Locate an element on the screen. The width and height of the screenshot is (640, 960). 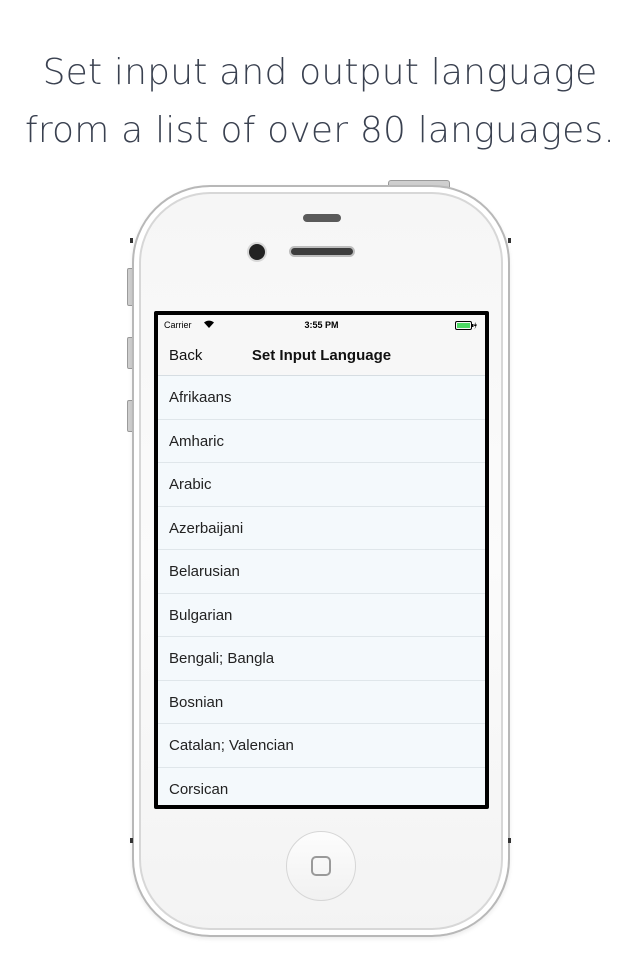
language-row: Bengali; Bangla is located at coordinates (321, 659).